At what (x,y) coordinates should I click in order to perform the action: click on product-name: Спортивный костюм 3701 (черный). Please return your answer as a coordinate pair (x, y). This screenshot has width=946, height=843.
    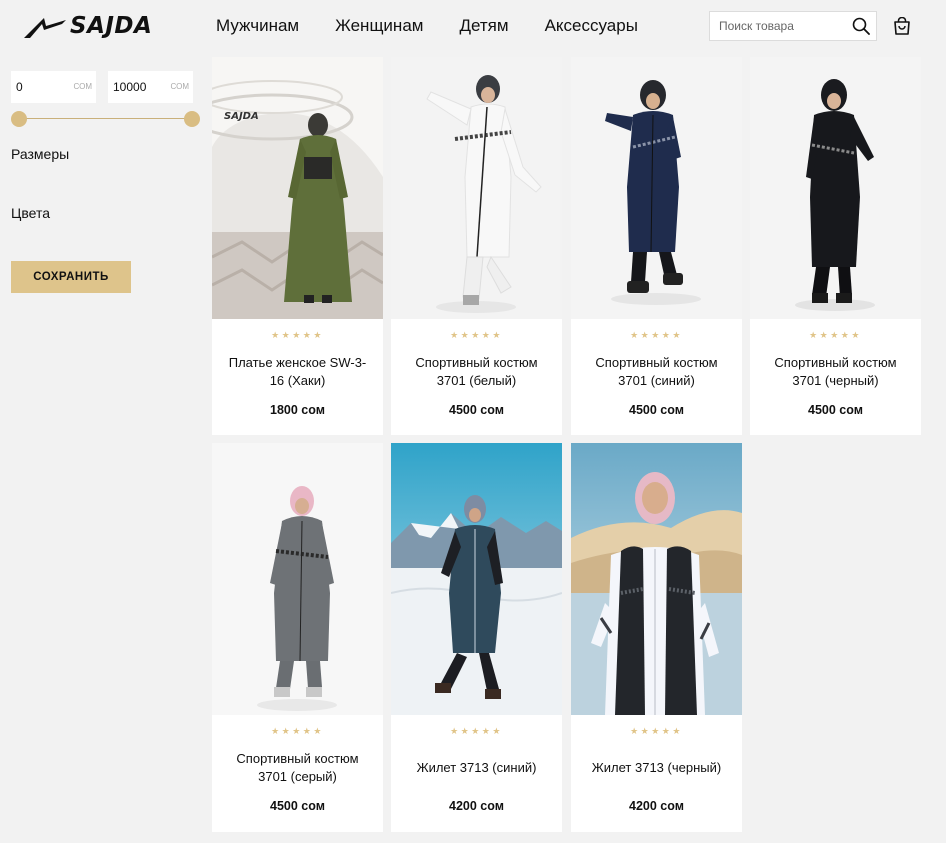
    Looking at the image, I should click on (835, 372).